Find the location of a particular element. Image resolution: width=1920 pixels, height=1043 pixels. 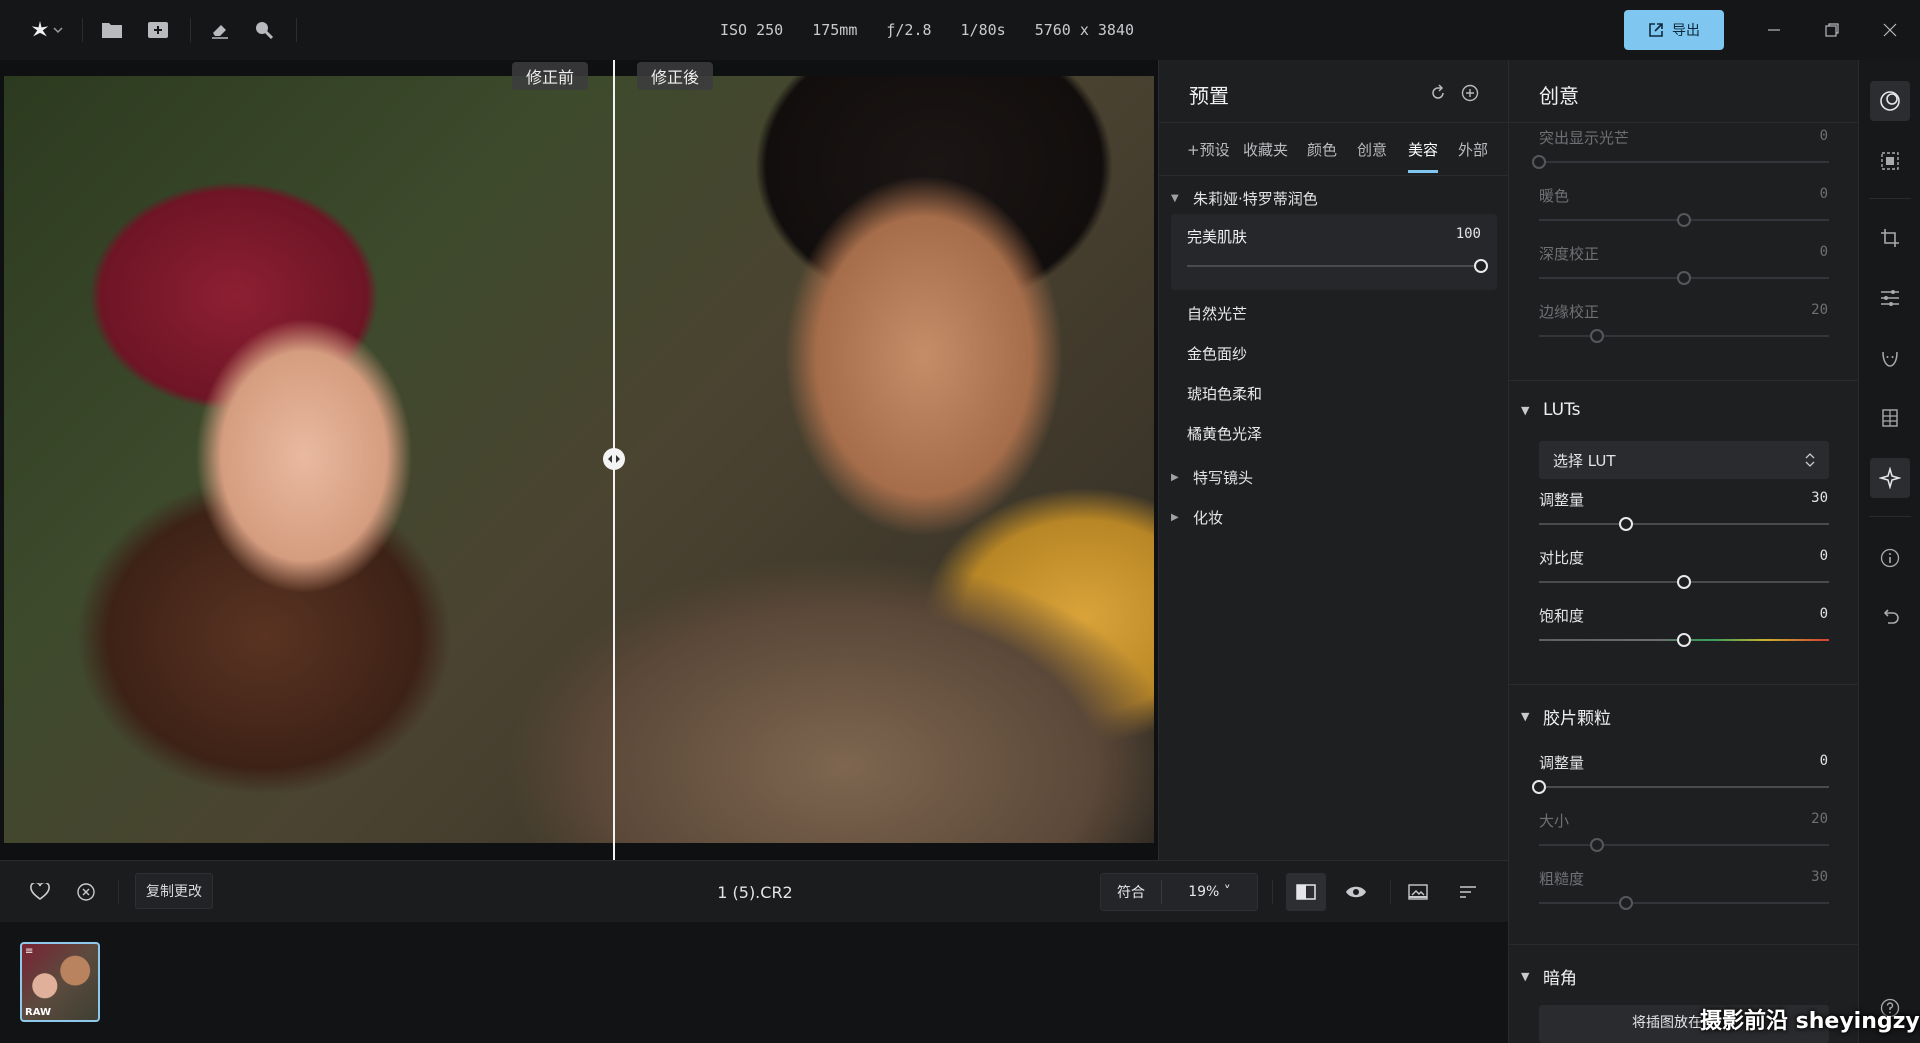

zoom-controls: 符合 19% ˅ is located at coordinates (1179, 892).